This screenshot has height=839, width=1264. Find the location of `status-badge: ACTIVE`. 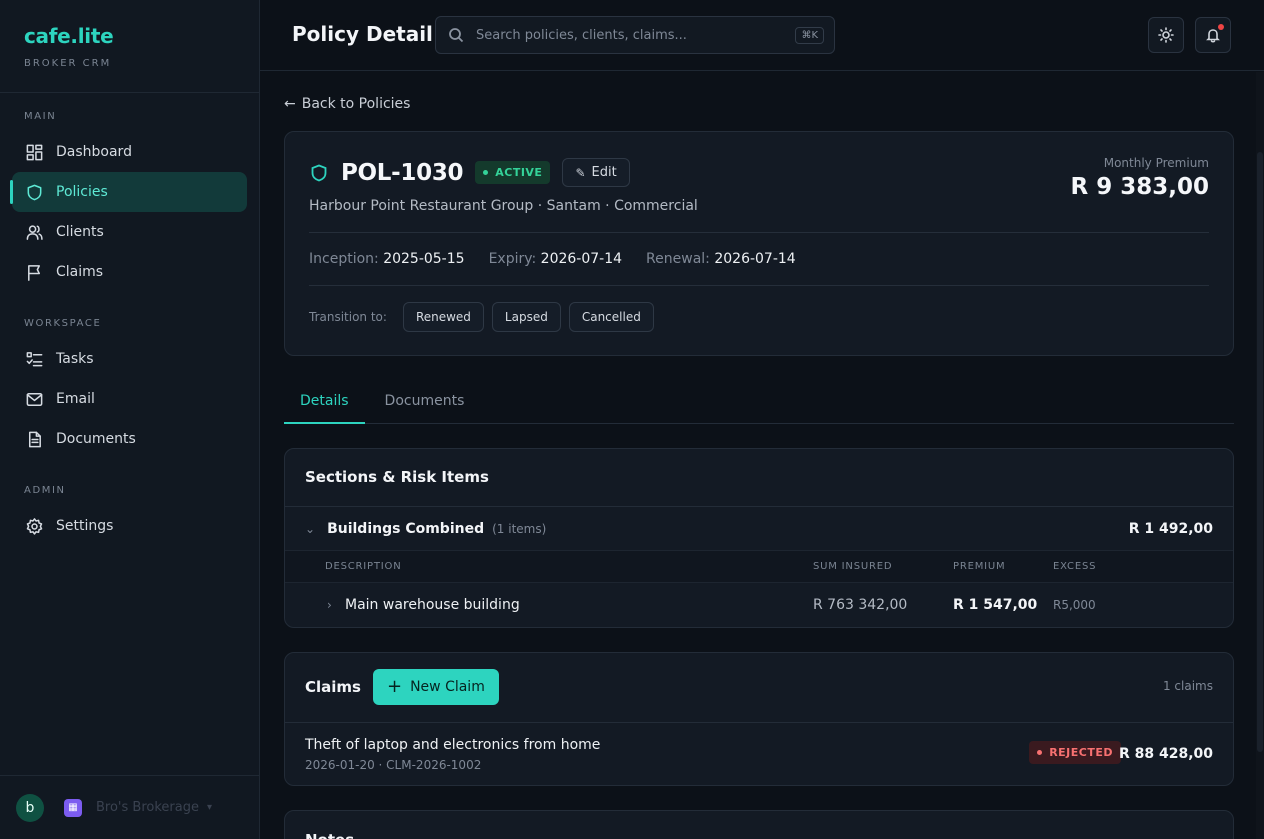

status-badge: ACTIVE is located at coordinates (513, 172).